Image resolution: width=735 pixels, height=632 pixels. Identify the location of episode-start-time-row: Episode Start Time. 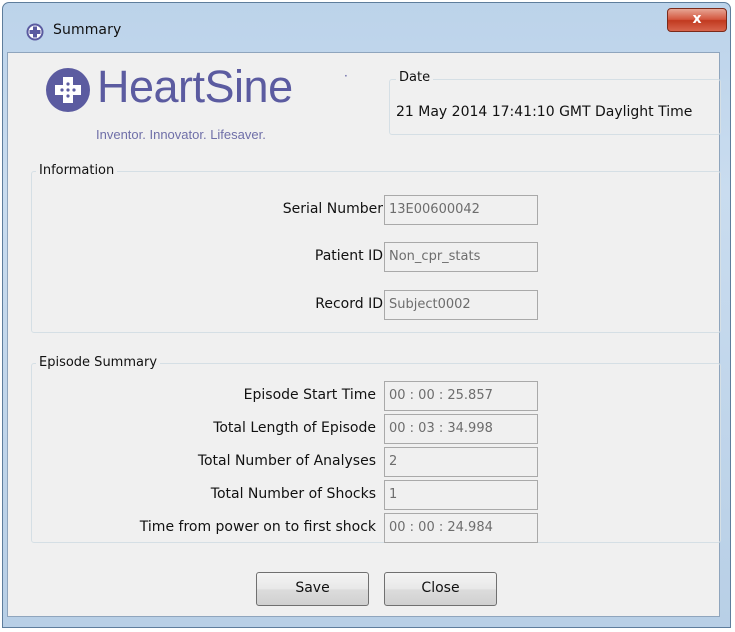
(220, 397).